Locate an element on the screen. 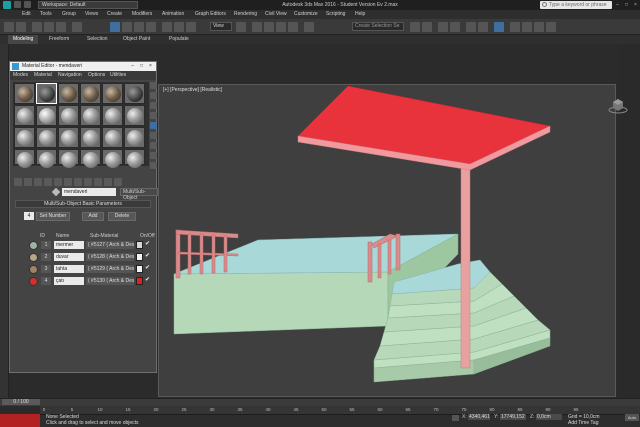 This screenshot has width=640, height=427. menu-modifiers: Modifiers is located at coordinates (142, 14).